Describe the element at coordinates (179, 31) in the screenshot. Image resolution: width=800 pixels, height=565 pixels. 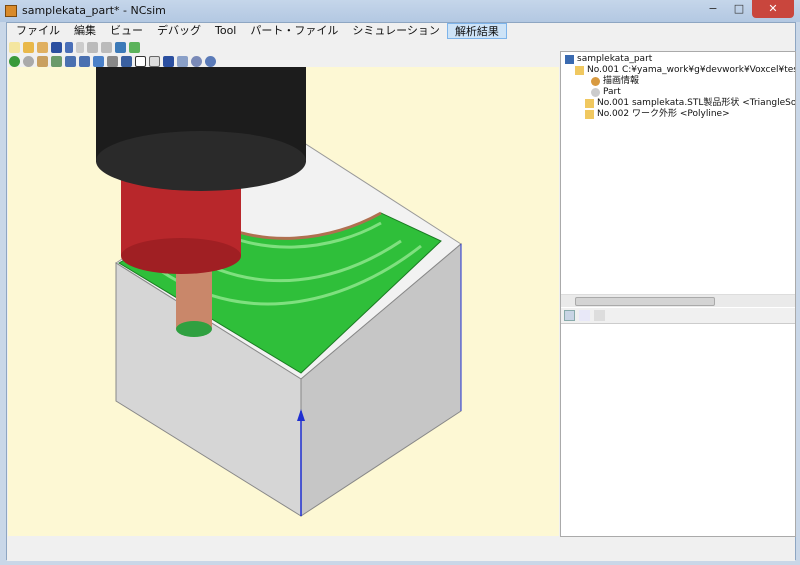
I see `menu-debug: デバッグ` at that location.